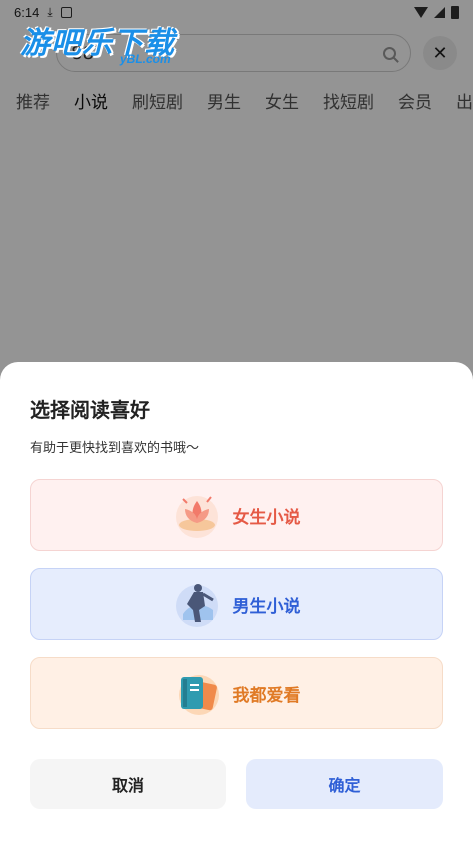 The image size is (473, 841). Describe the element at coordinates (97, 42) in the screenshot. I see `watermark-logo: 游吧乐下载 yBL.com` at that location.